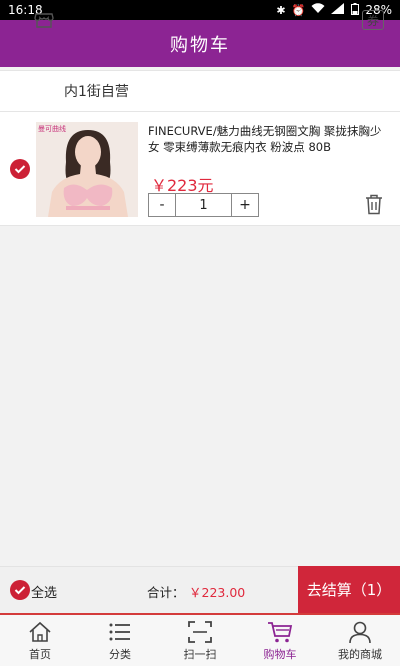 The image size is (400, 666). I want to click on item-checkbox, so click(20, 169).